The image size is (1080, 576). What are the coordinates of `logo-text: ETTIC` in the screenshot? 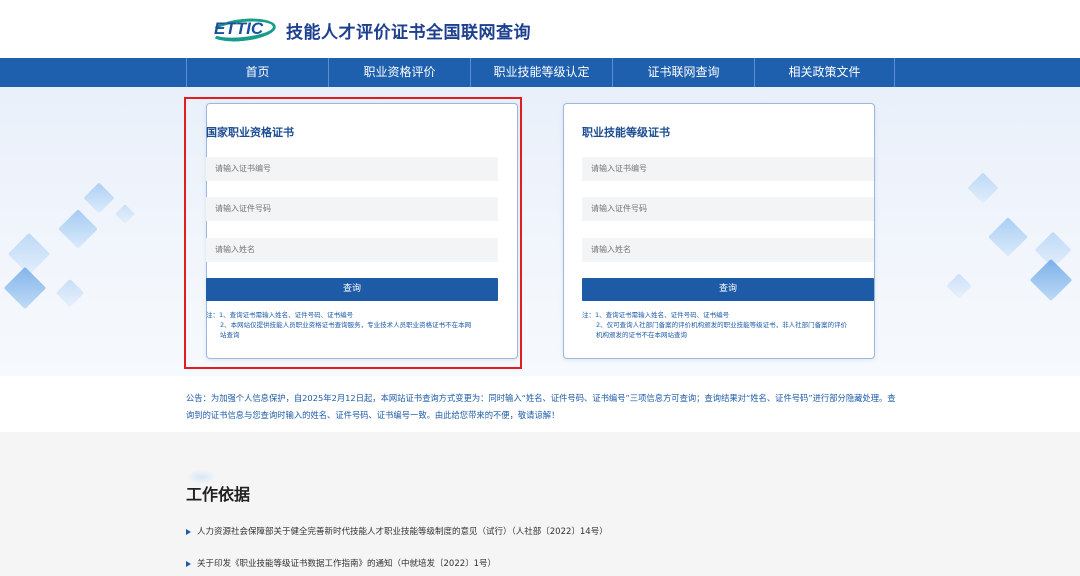 It's located at (239, 28).